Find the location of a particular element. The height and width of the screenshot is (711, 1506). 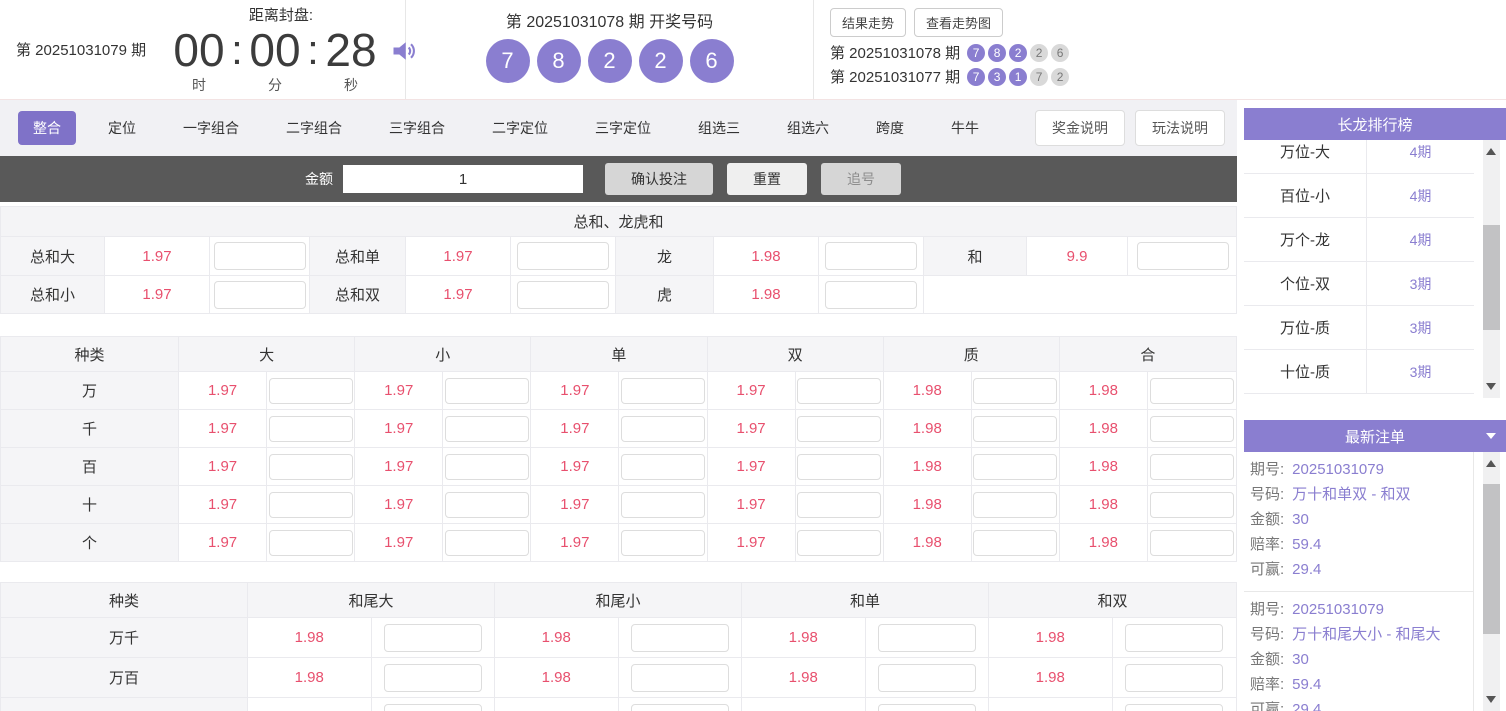

tab-item-8: 组选六 is located at coordinates (808, 128).